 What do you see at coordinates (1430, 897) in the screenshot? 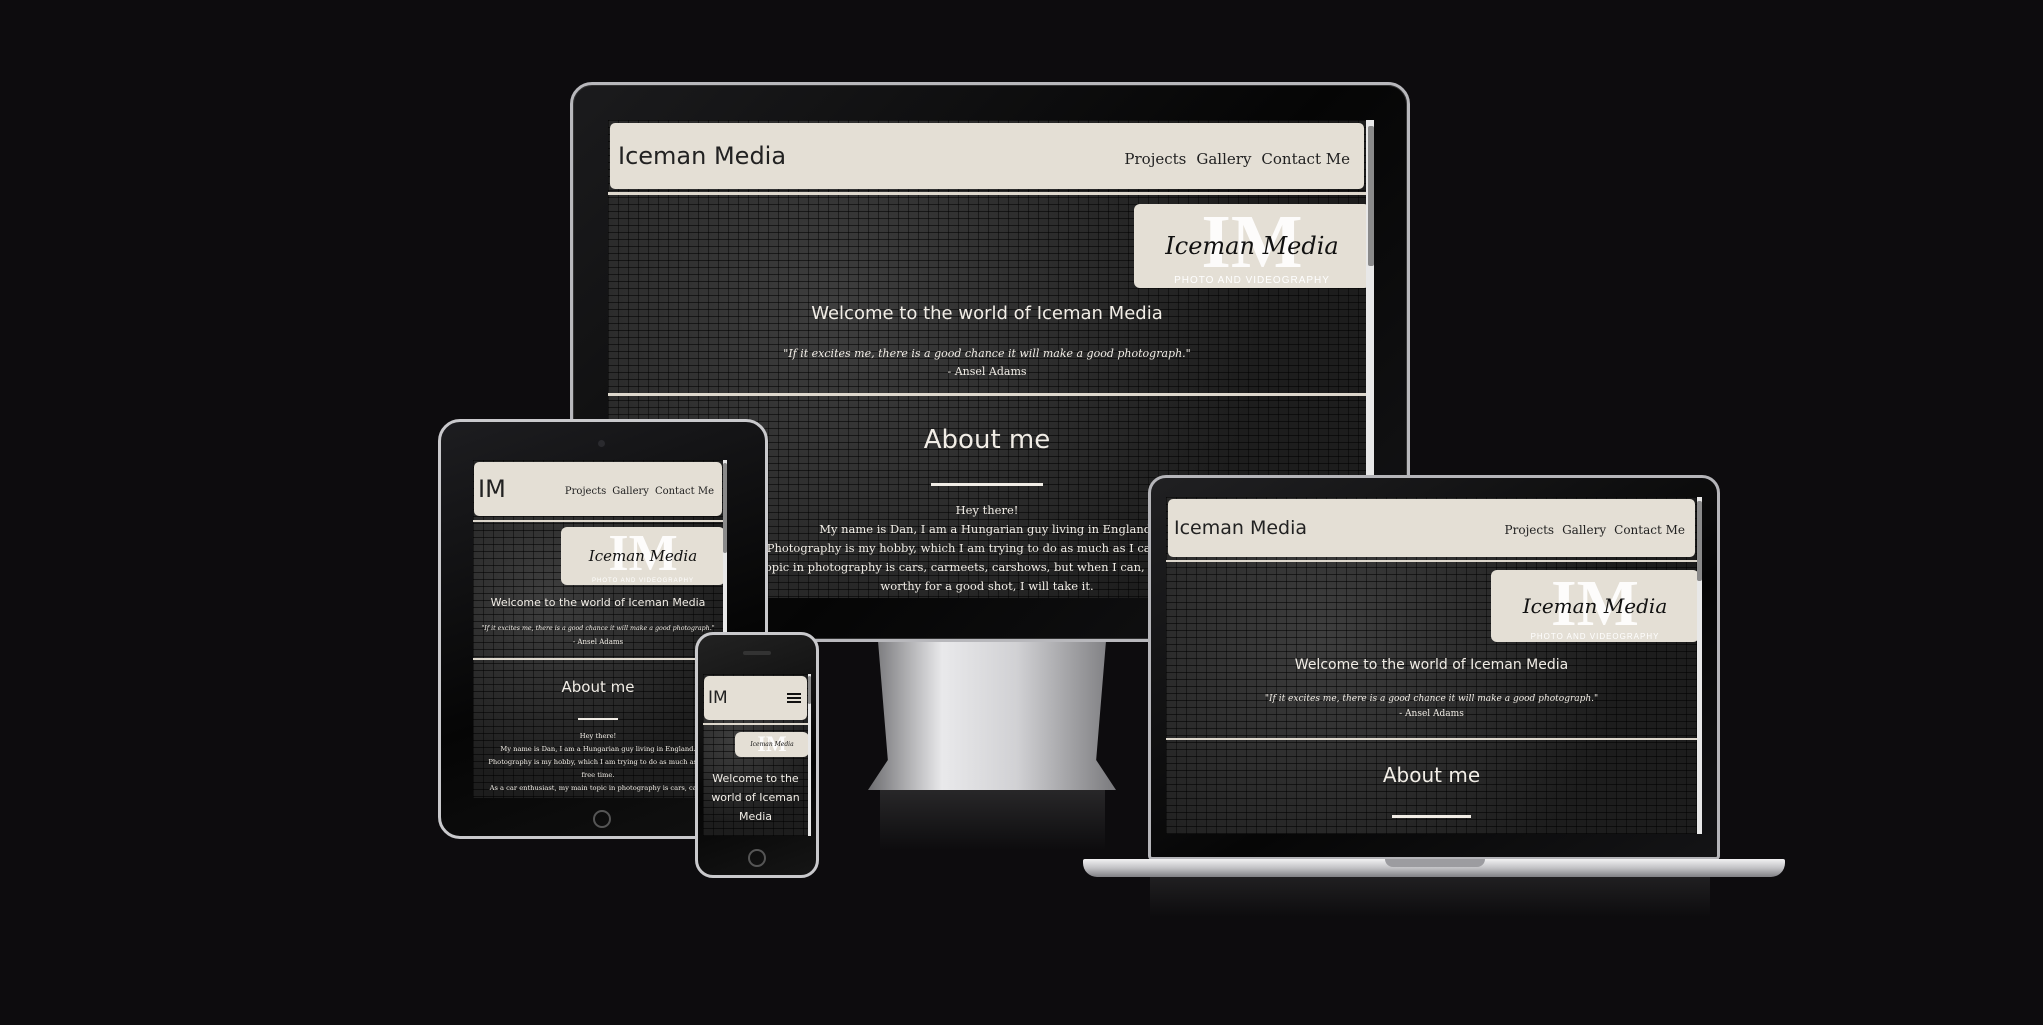
I see `laptop-reflection` at bounding box center [1430, 897].